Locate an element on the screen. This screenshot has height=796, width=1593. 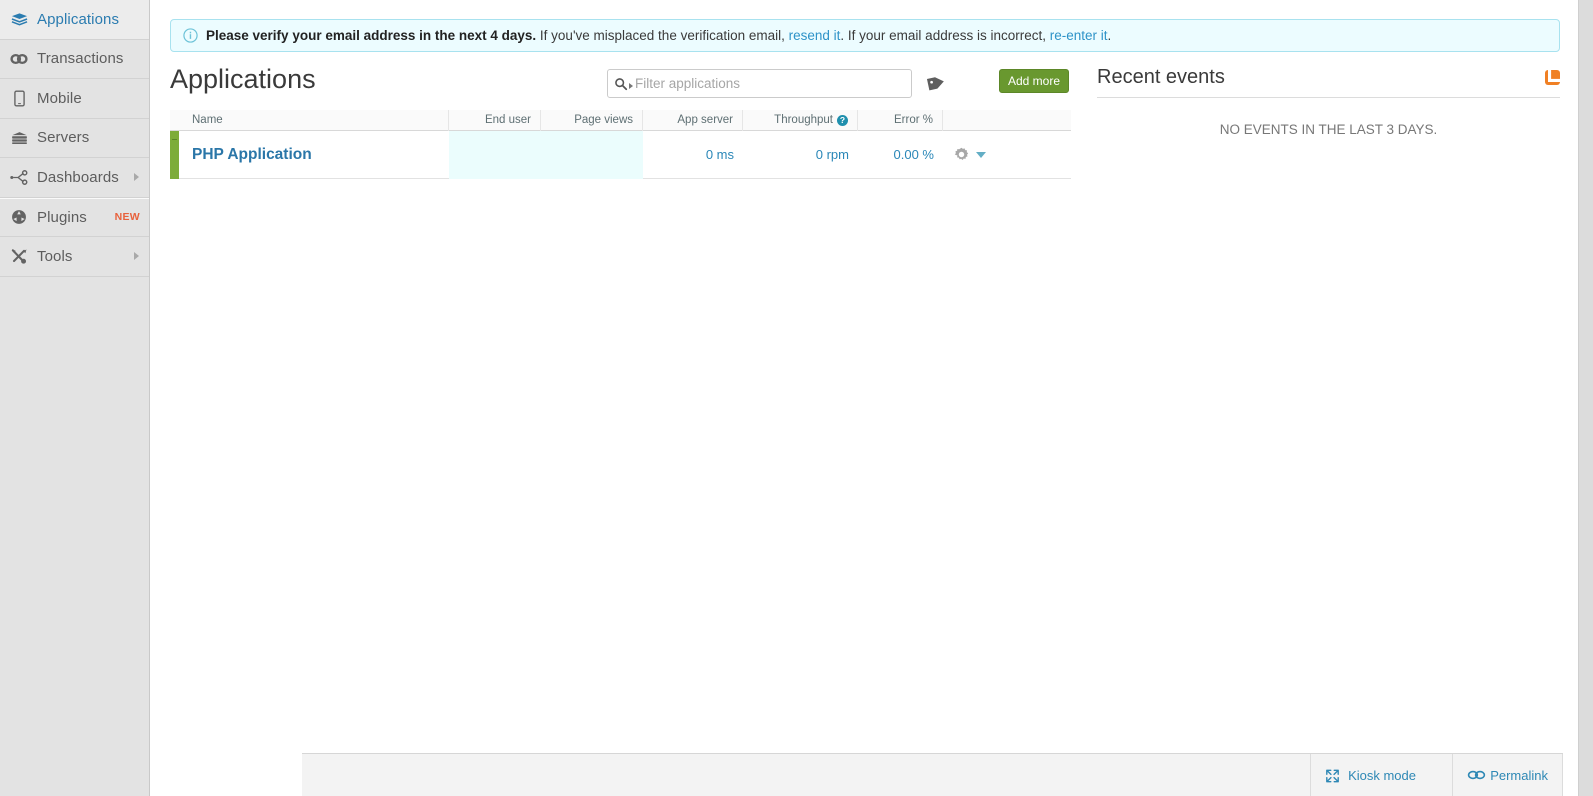
column-header-label: Error % is located at coordinates (913, 120).